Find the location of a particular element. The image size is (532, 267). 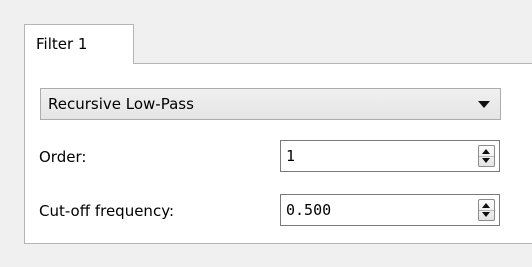

tab-filter-1-label: Filter 1 is located at coordinates (62, 44).